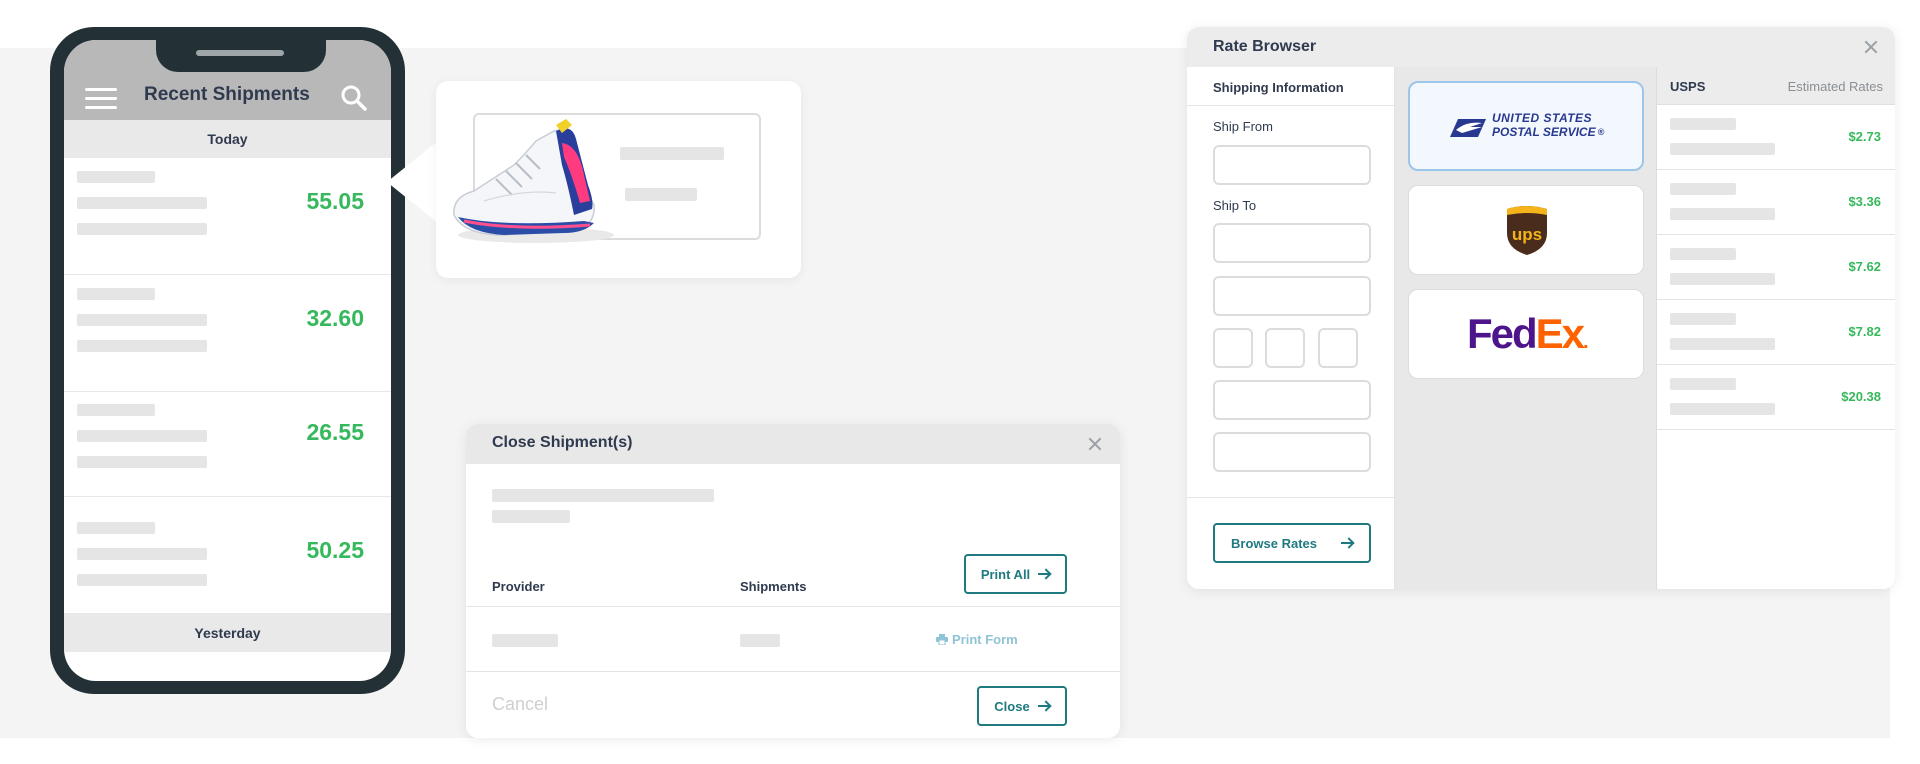  What do you see at coordinates (1776, 267) in the screenshot?
I see `rate-row: $7.62` at bounding box center [1776, 267].